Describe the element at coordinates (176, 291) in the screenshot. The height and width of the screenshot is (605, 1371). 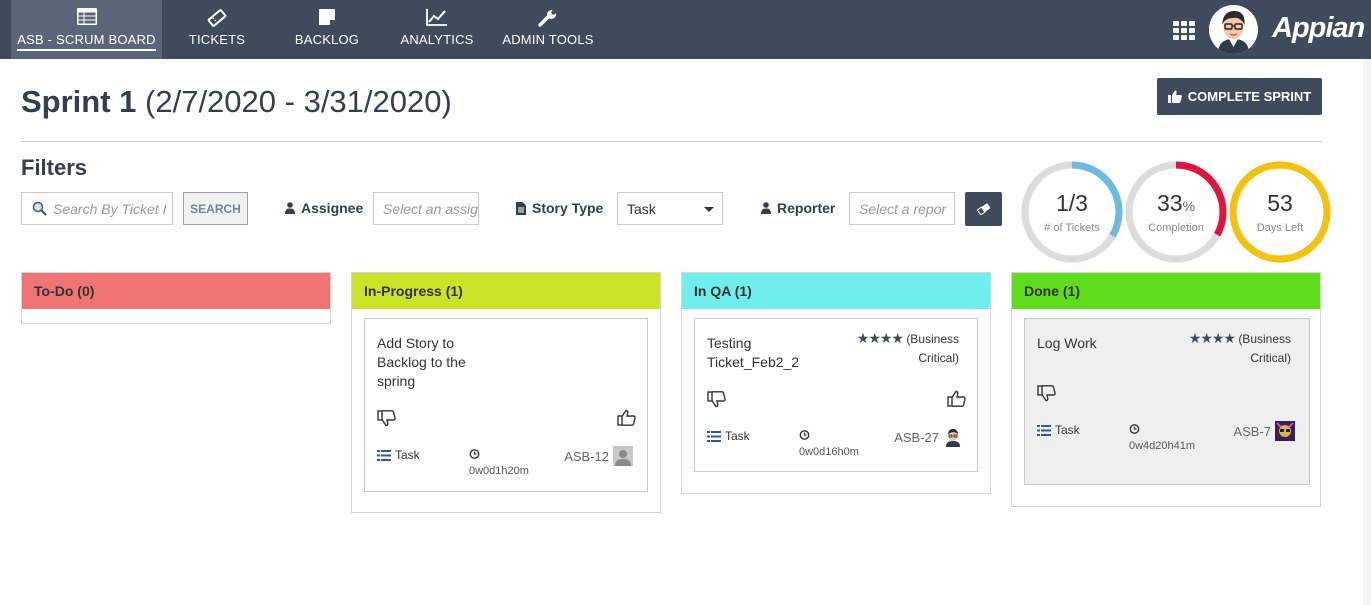
I see `column-header: To-Do (0)` at that location.